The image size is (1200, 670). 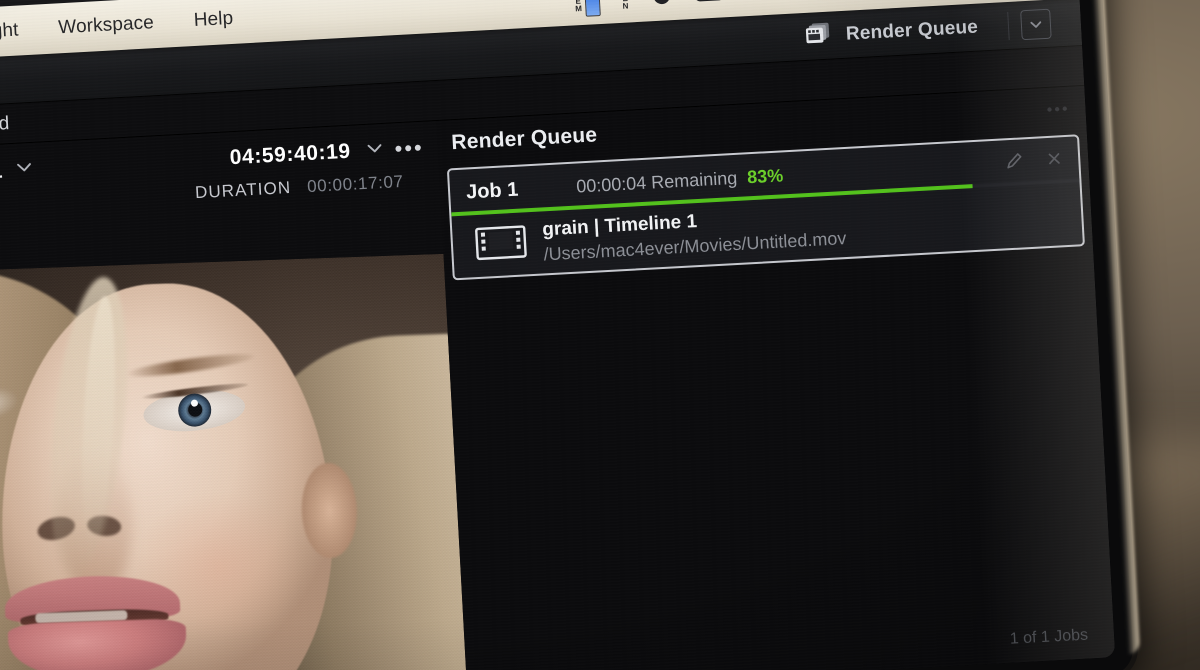 What do you see at coordinates (290, 155) in the screenshot?
I see `current-timecode: 04:59:40:19` at bounding box center [290, 155].